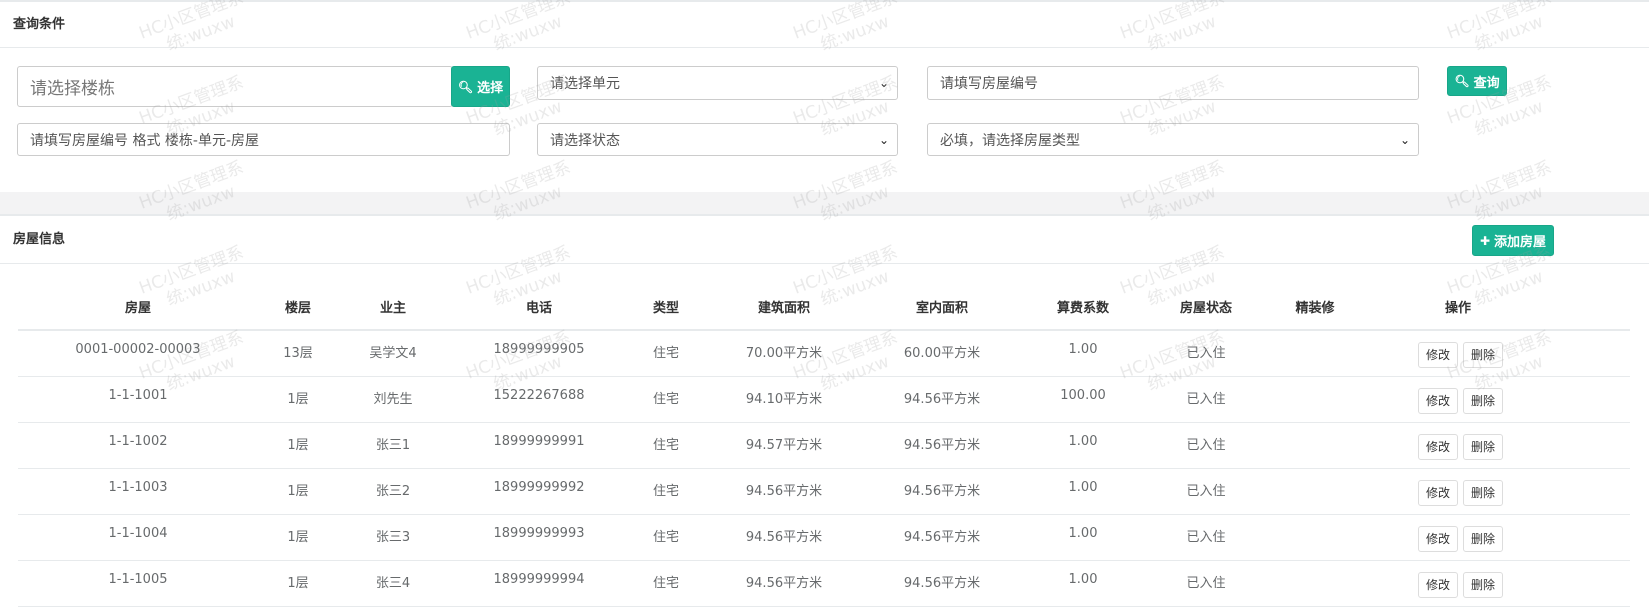  Describe the element at coordinates (1010, 140) in the screenshot. I see `room-type-select-value: 必填，请选择房屋类型` at that location.